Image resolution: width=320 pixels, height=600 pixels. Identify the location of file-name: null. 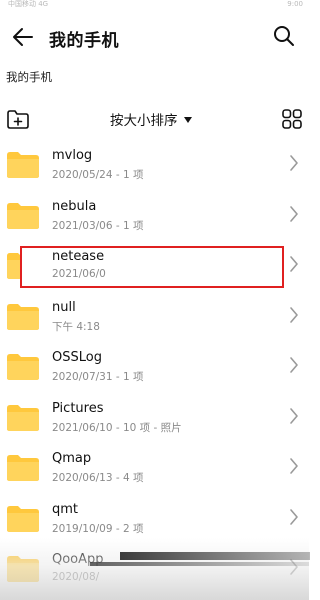
(64, 307).